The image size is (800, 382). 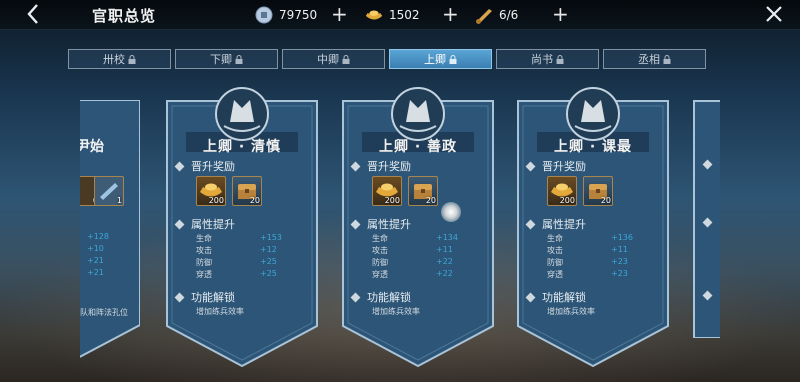 What do you see at coordinates (374, 15) in the screenshot?
I see `gold-ingot-icon` at bounding box center [374, 15].